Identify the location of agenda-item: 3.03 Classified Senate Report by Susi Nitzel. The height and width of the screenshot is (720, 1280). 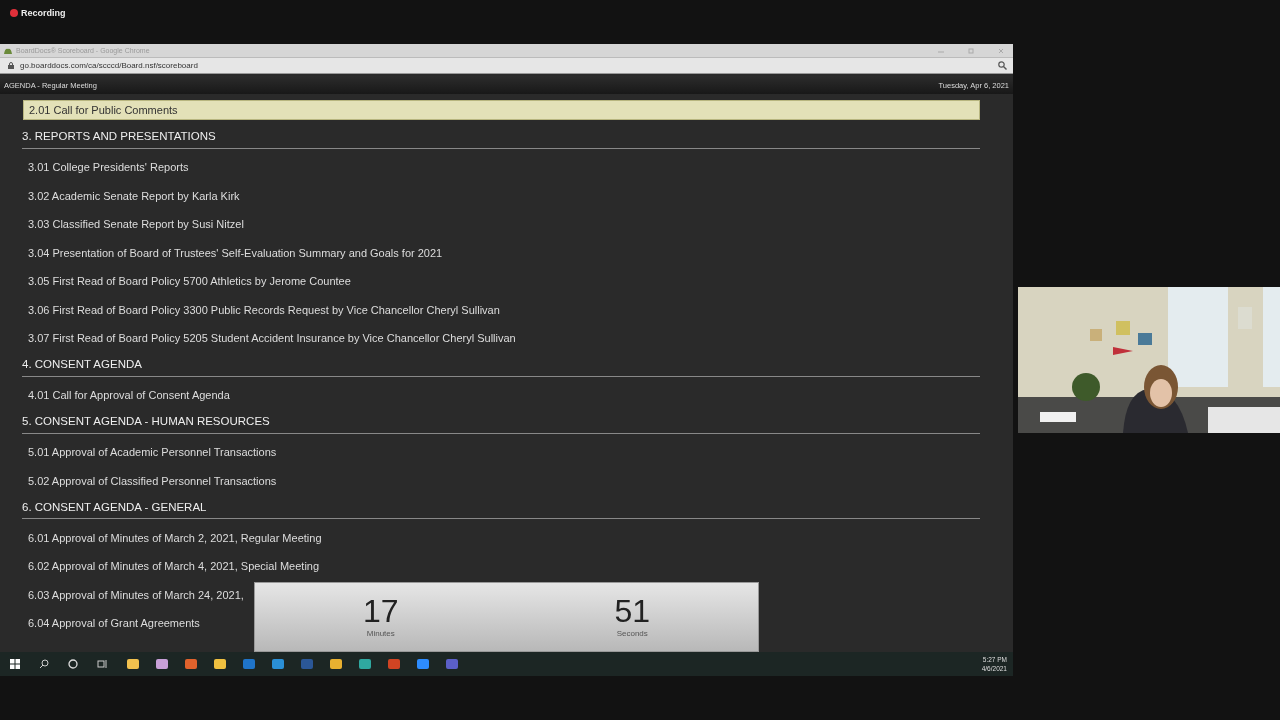
(133, 224).